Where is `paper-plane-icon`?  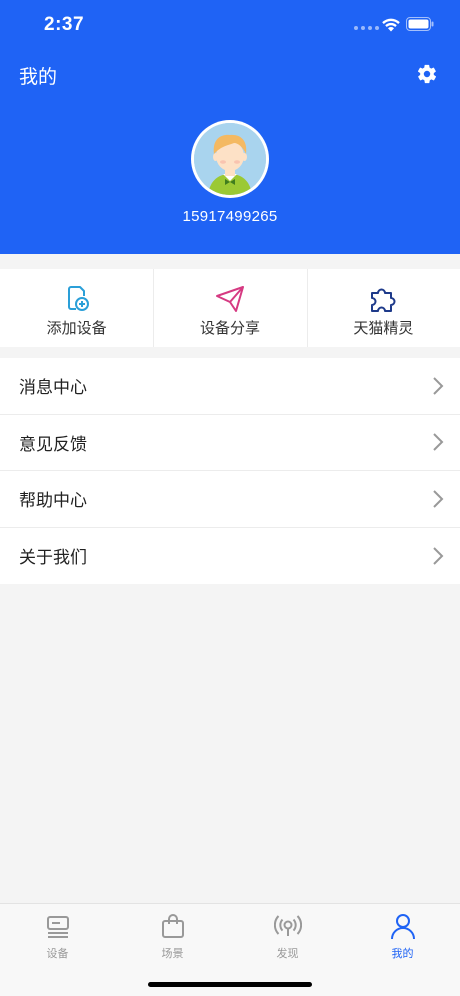 paper-plane-icon is located at coordinates (229, 299).